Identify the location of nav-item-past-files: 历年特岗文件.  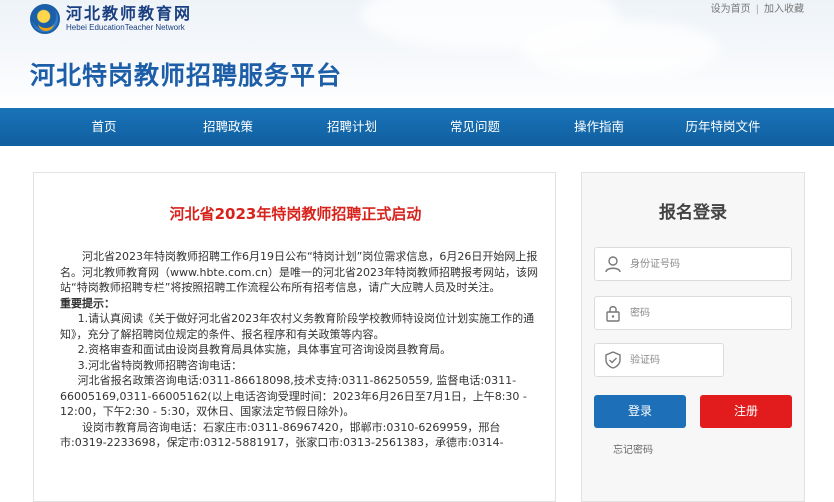
(722, 127).